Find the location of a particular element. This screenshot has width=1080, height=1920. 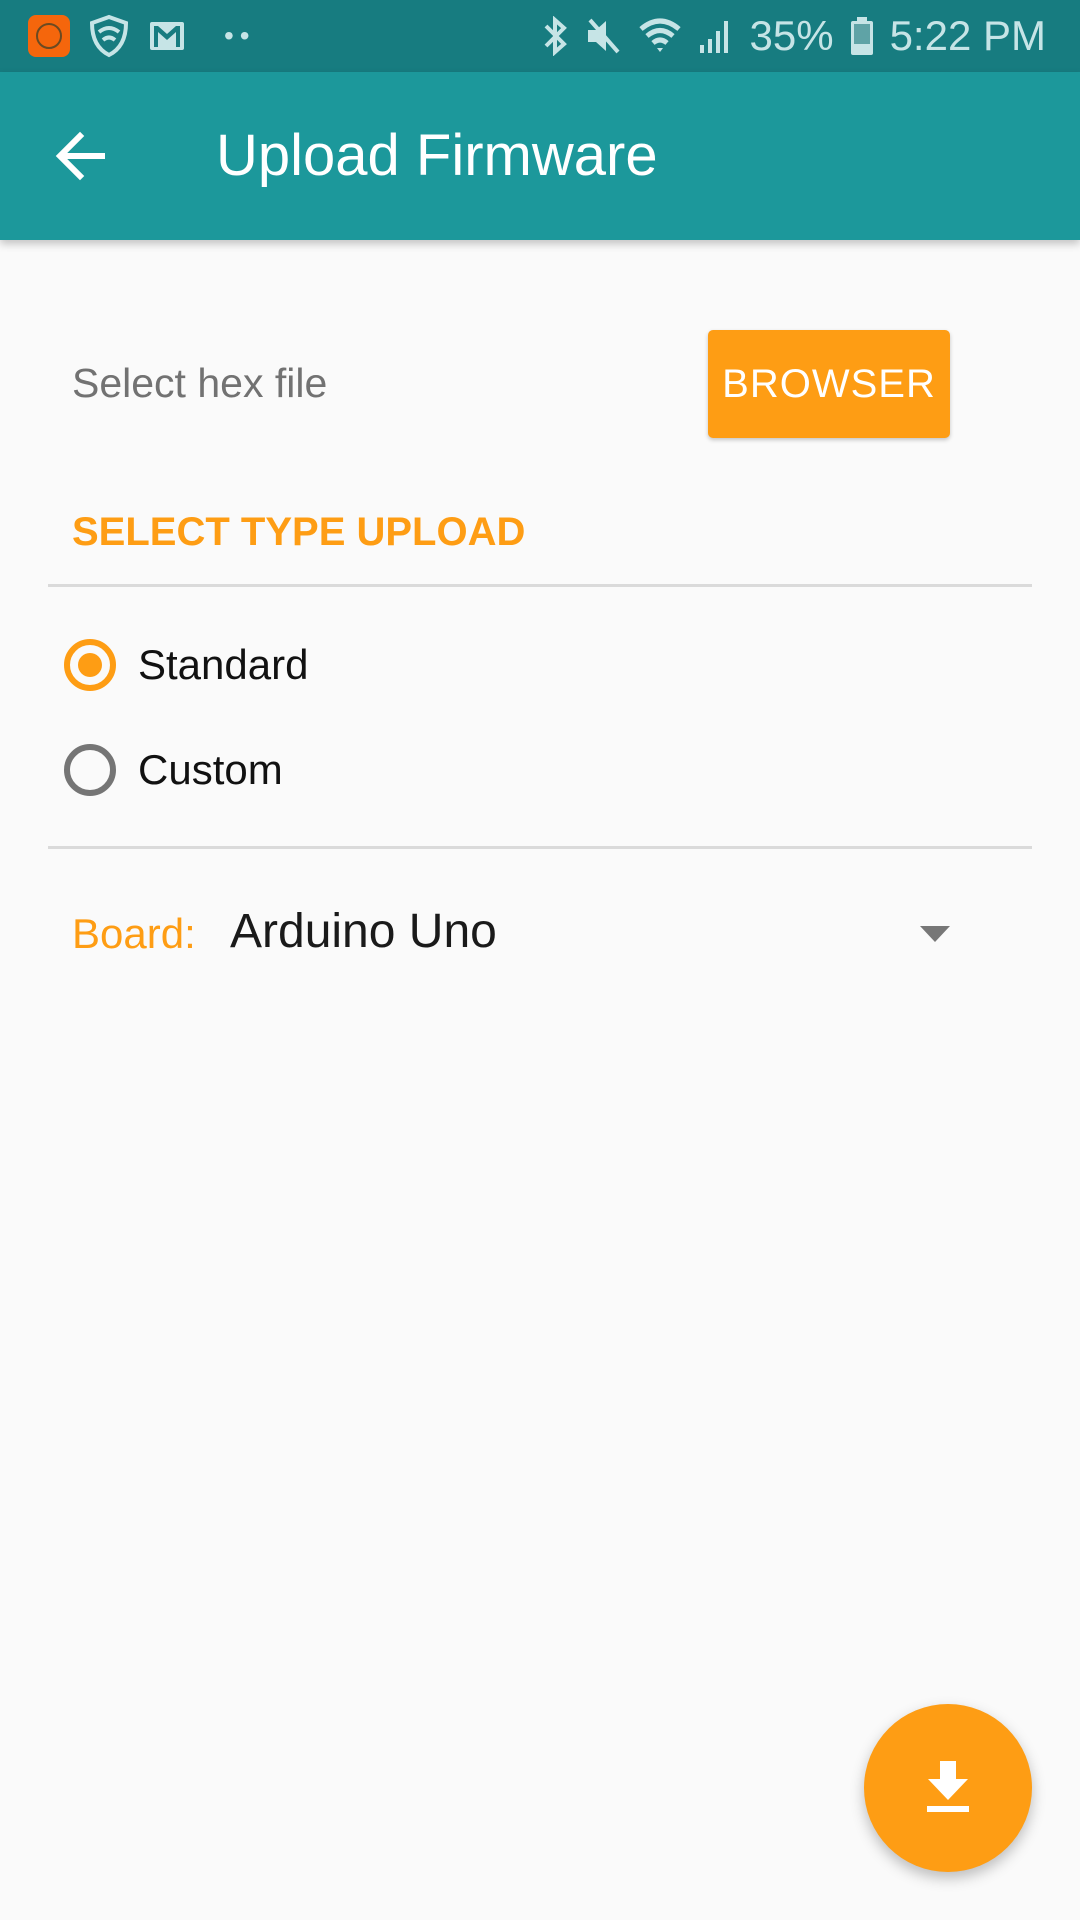

upload-fab-button is located at coordinates (948, 1788).